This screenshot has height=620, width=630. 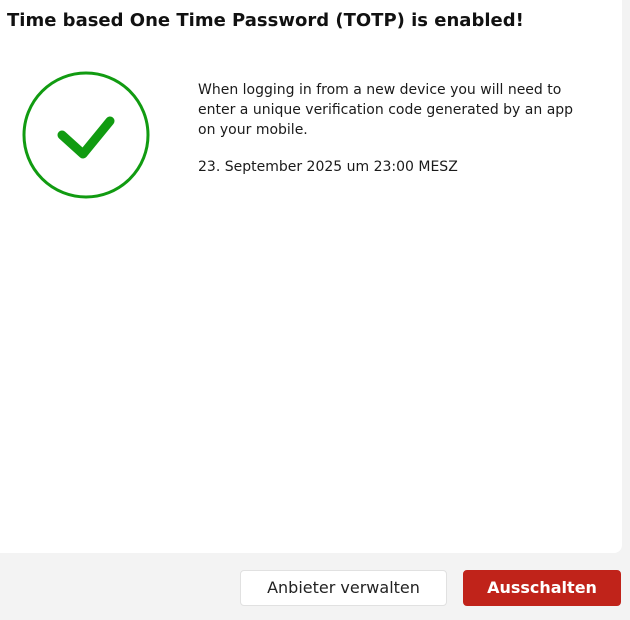 I want to click on check-circle-icon, so click(x=86, y=135).